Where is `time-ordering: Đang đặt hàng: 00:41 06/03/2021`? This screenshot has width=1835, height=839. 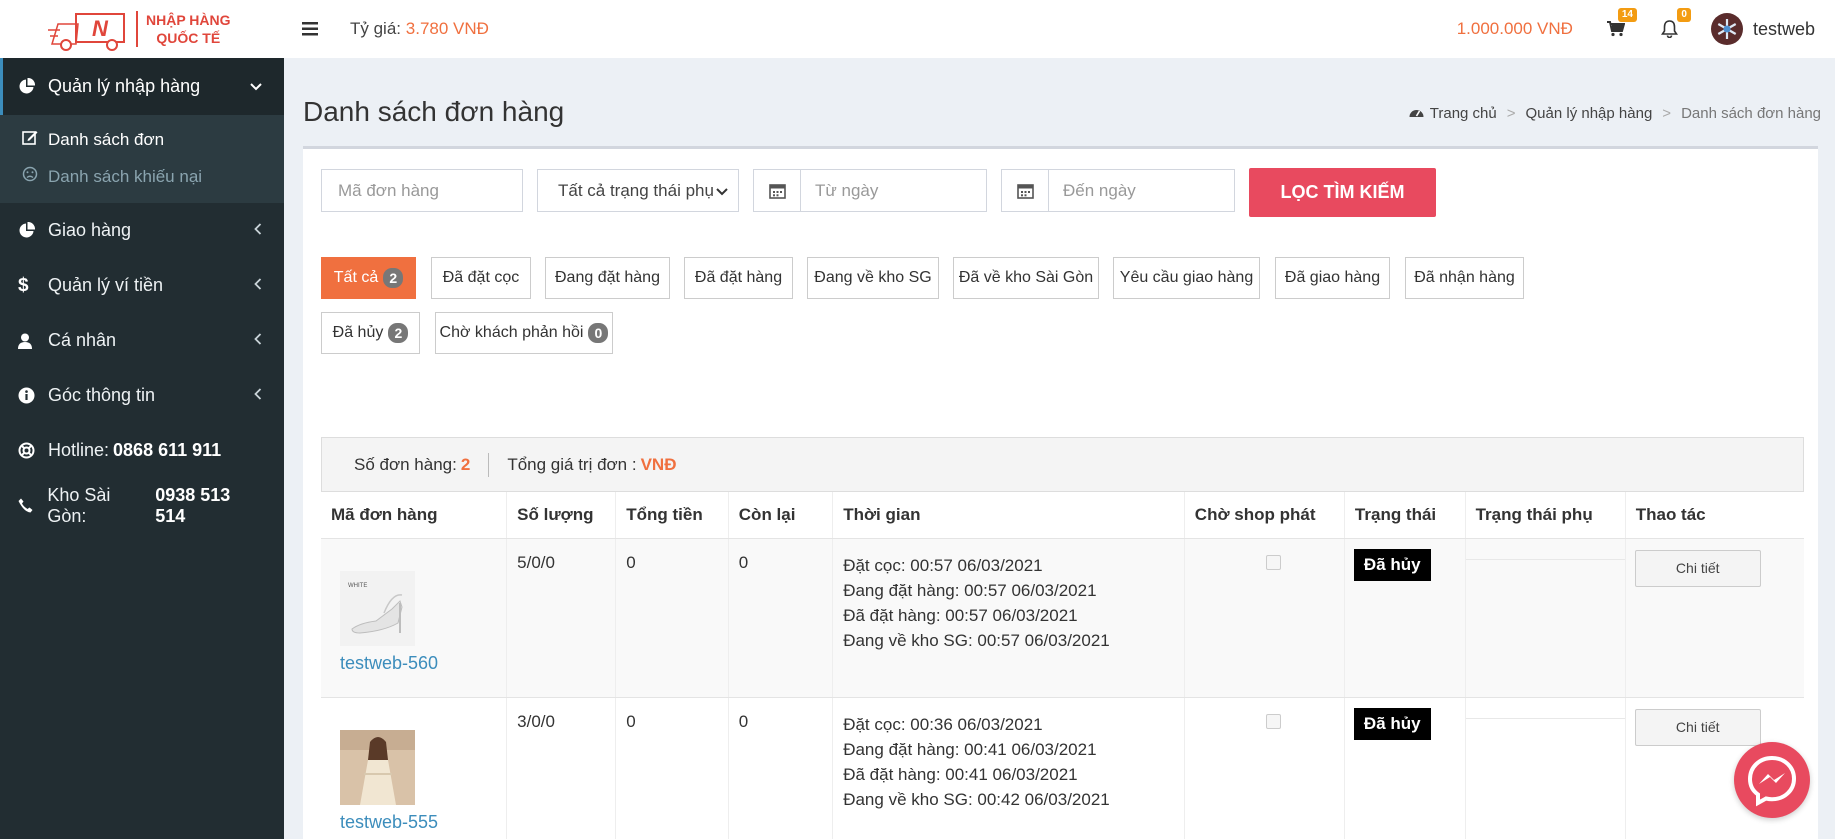
time-ordering: Đang đặt hàng: 00:41 06/03/2021 is located at coordinates (970, 749).